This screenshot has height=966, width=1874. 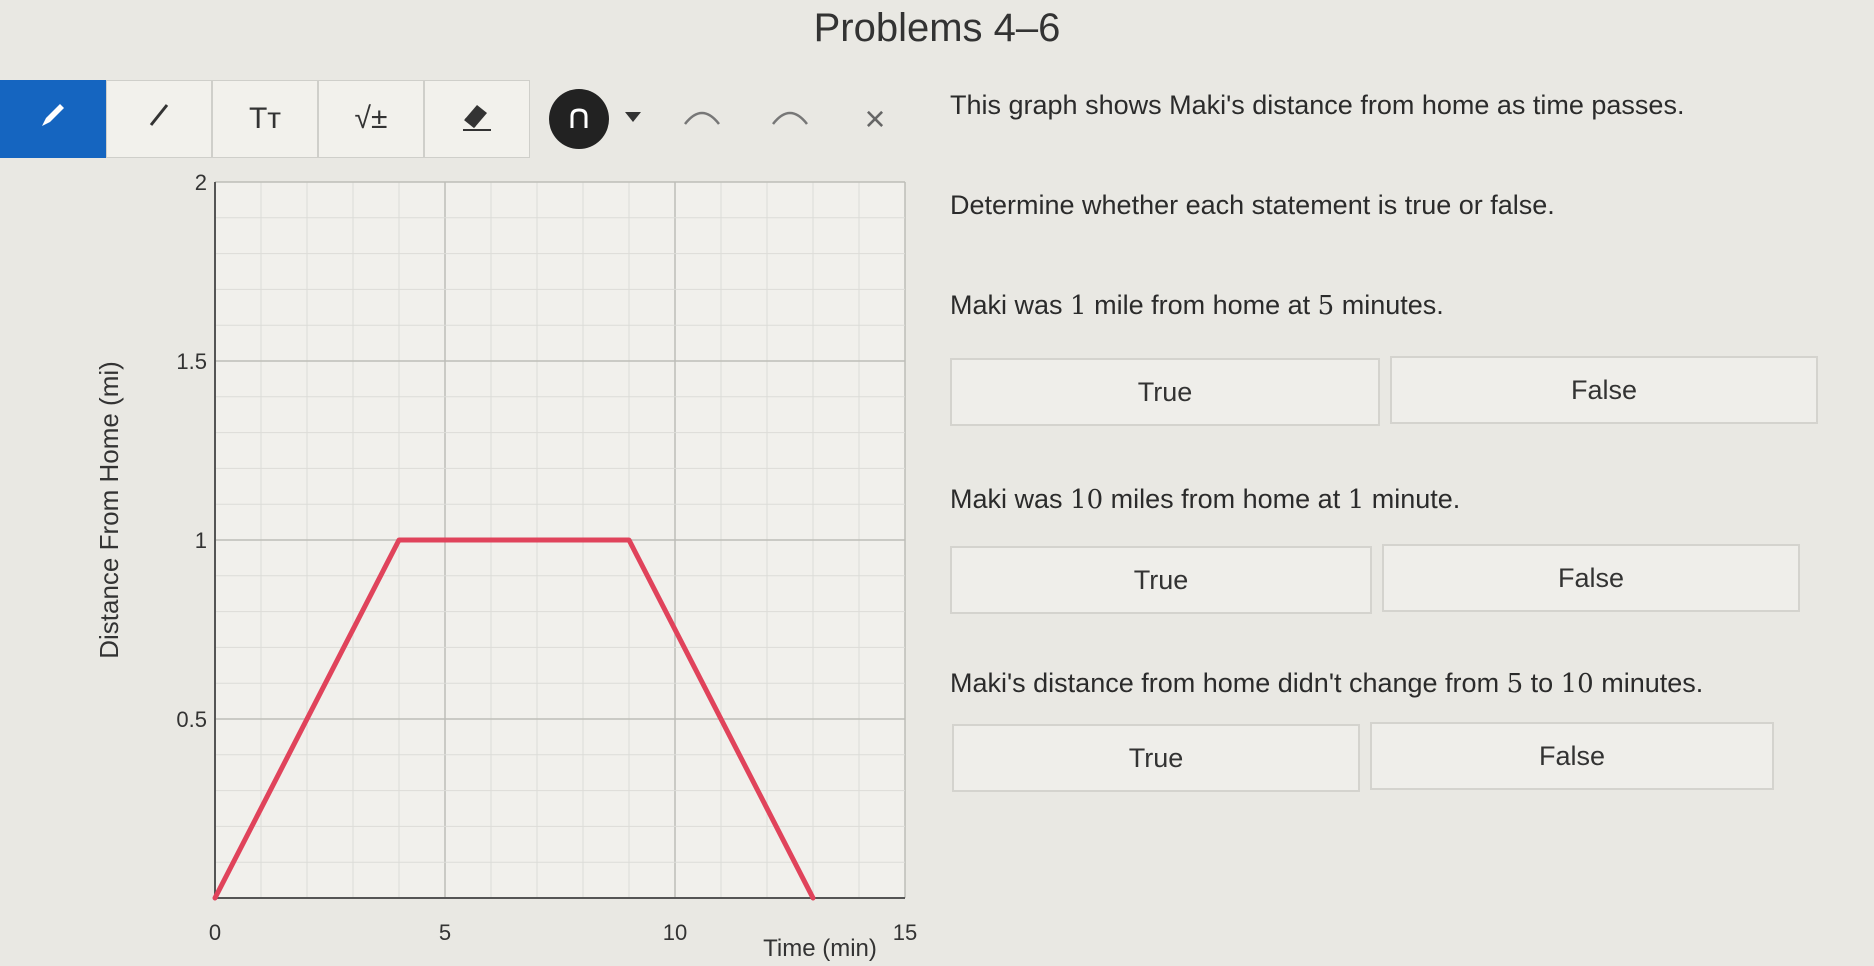 I want to click on undo-icon, so click(x=702, y=119).